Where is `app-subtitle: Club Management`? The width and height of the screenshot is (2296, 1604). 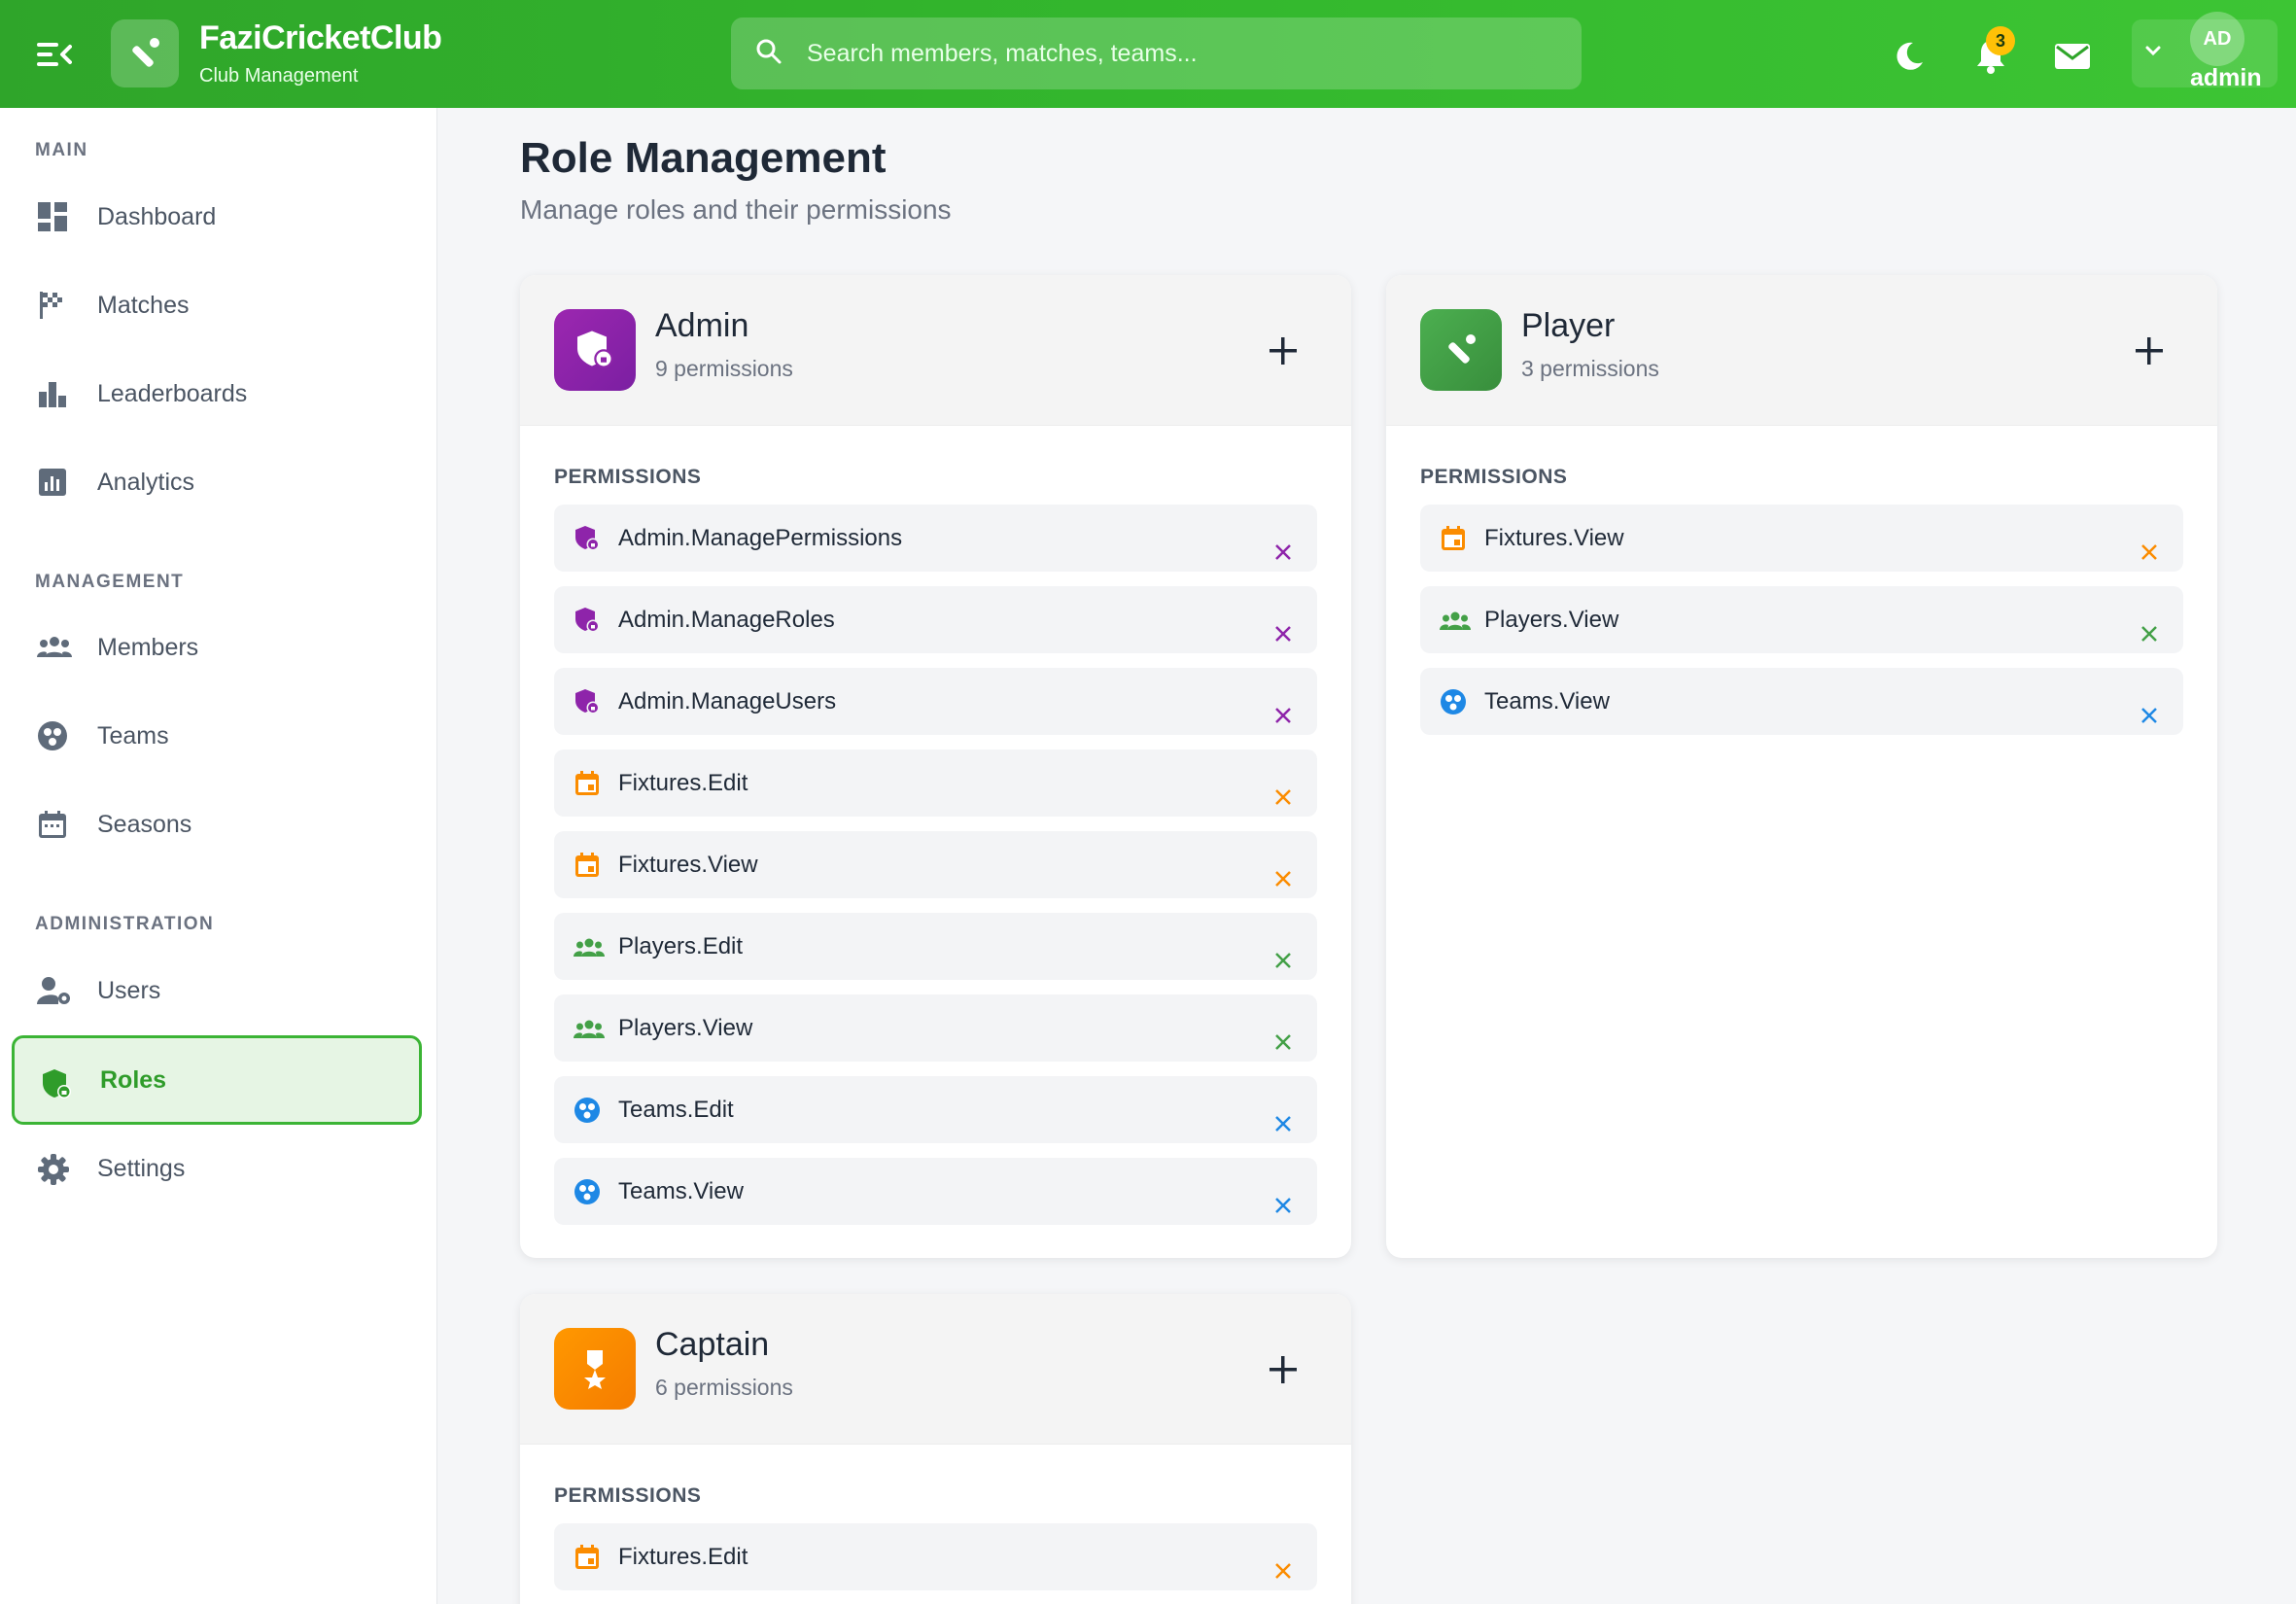 app-subtitle: Club Management is located at coordinates (279, 76).